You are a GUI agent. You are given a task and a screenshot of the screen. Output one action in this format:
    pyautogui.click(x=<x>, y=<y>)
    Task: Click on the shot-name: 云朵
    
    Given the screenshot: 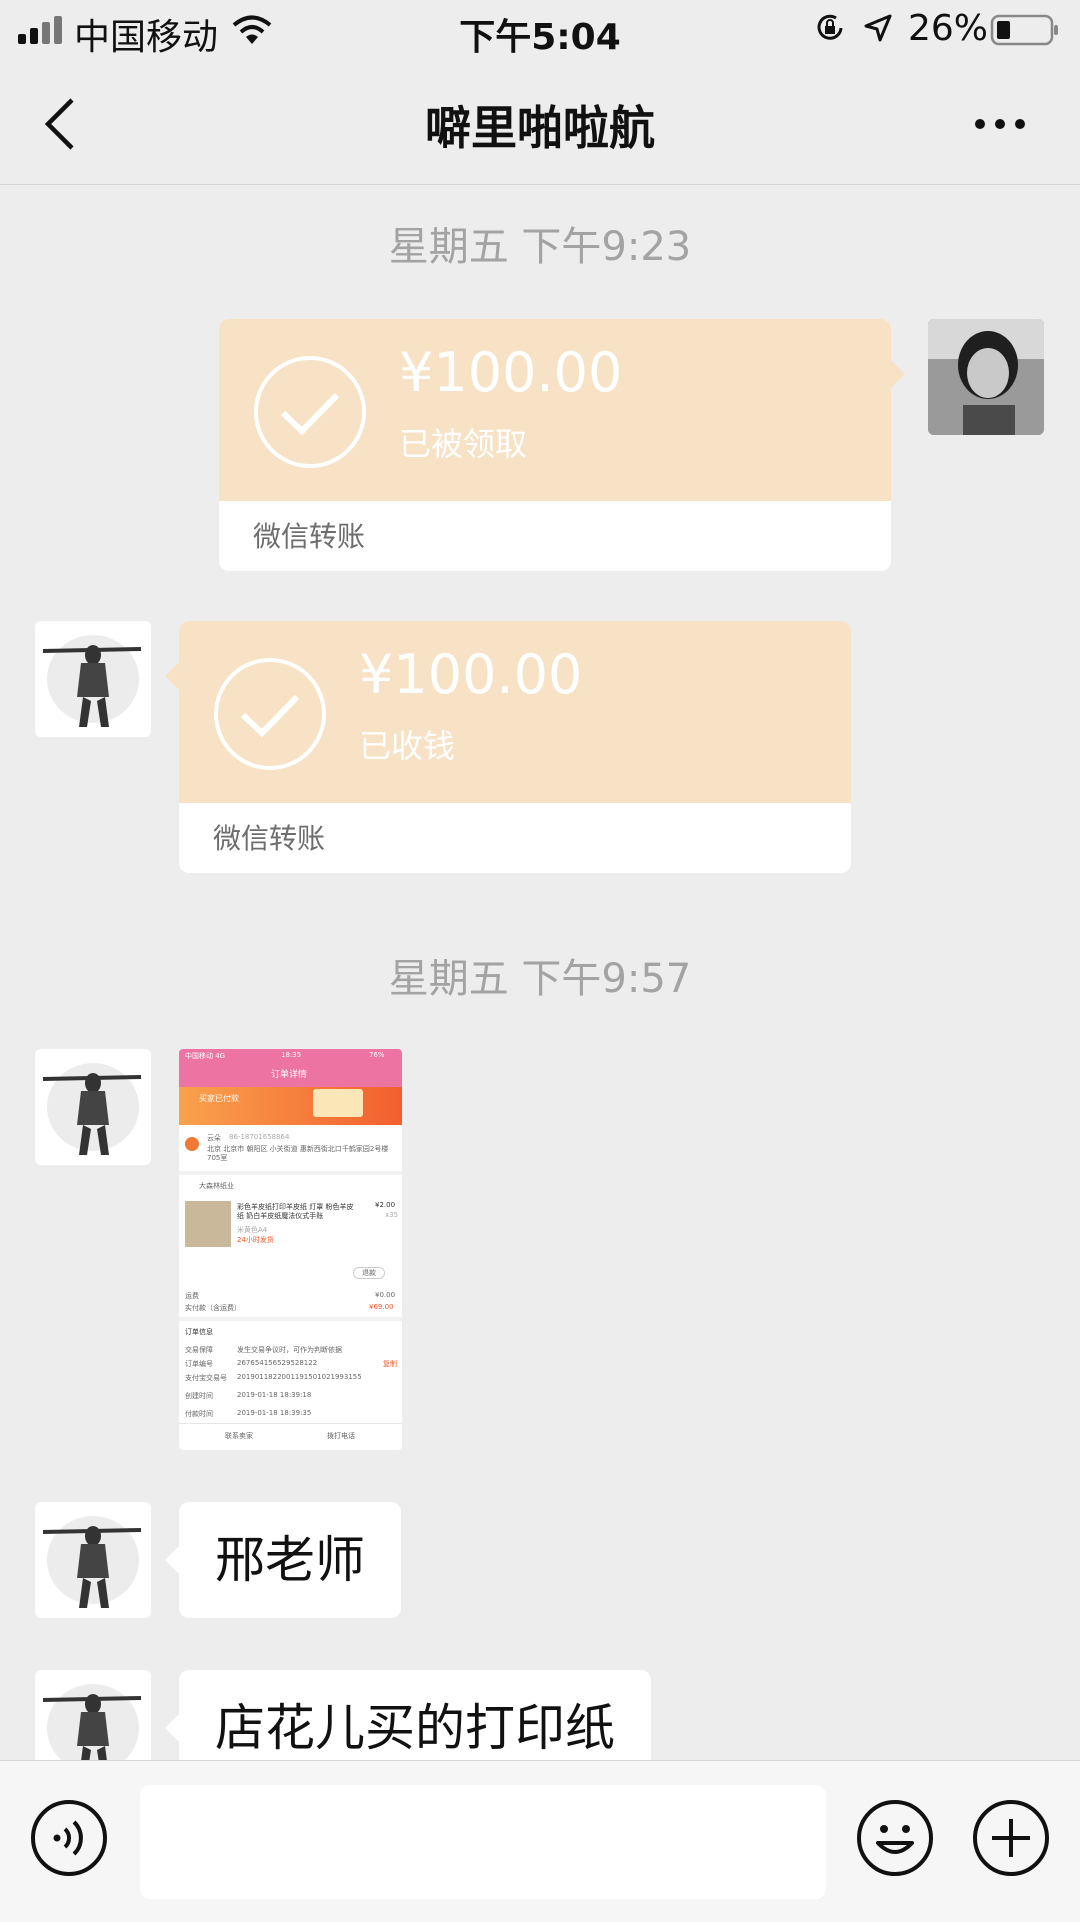 What is the action you would take?
    pyautogui.click(x=214, y=1138)
    